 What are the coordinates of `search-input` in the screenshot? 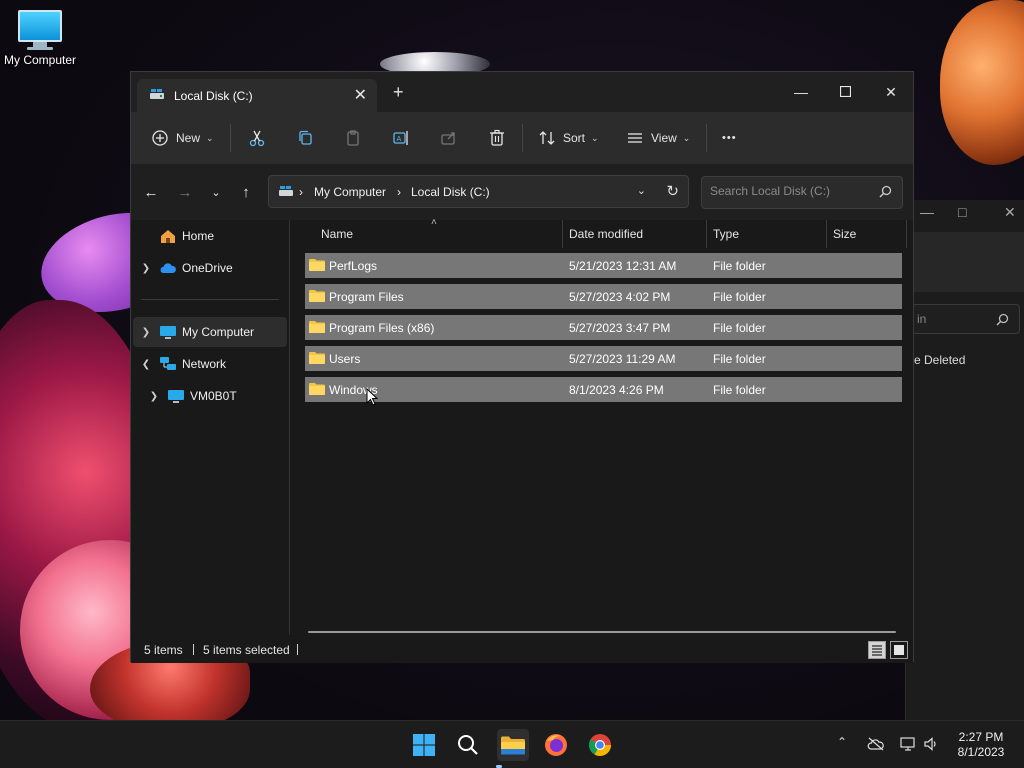 It's located at (790, 191).